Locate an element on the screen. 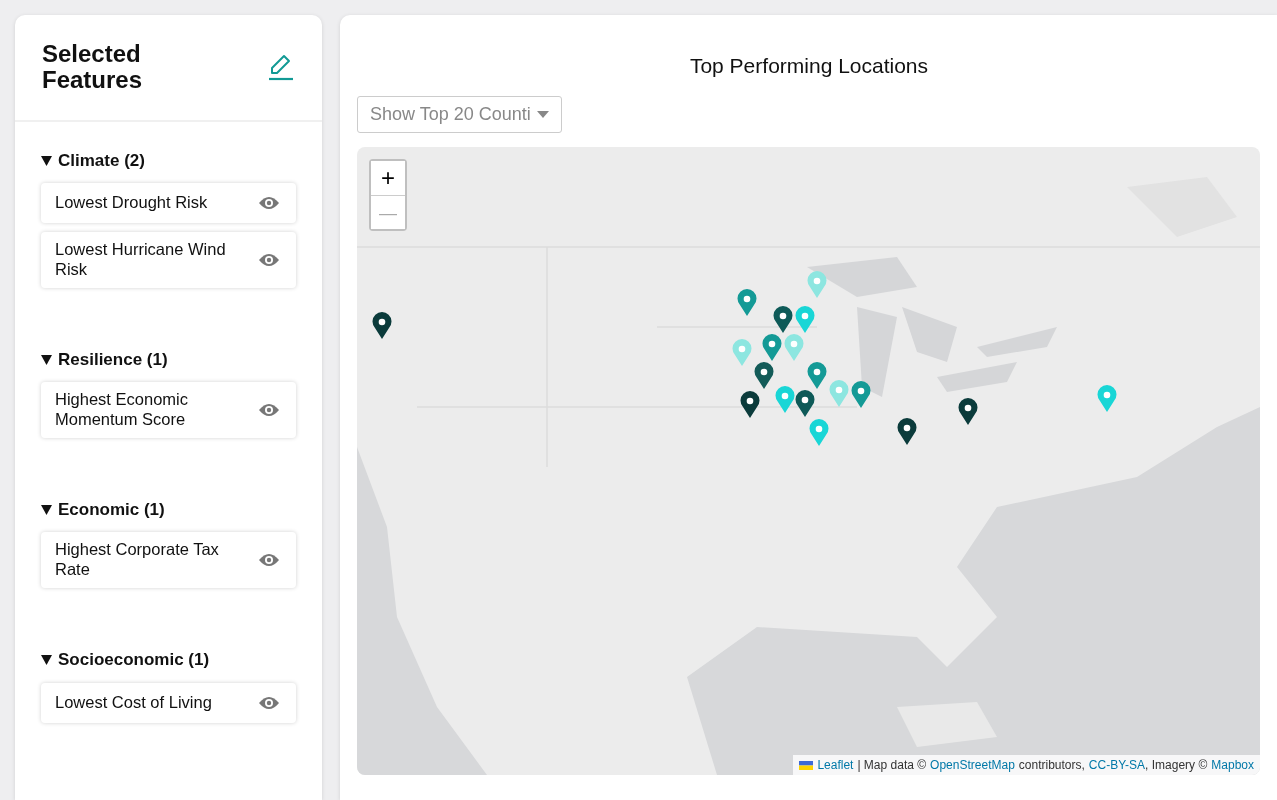  pencil-icon is located at coordinates (281, 67).